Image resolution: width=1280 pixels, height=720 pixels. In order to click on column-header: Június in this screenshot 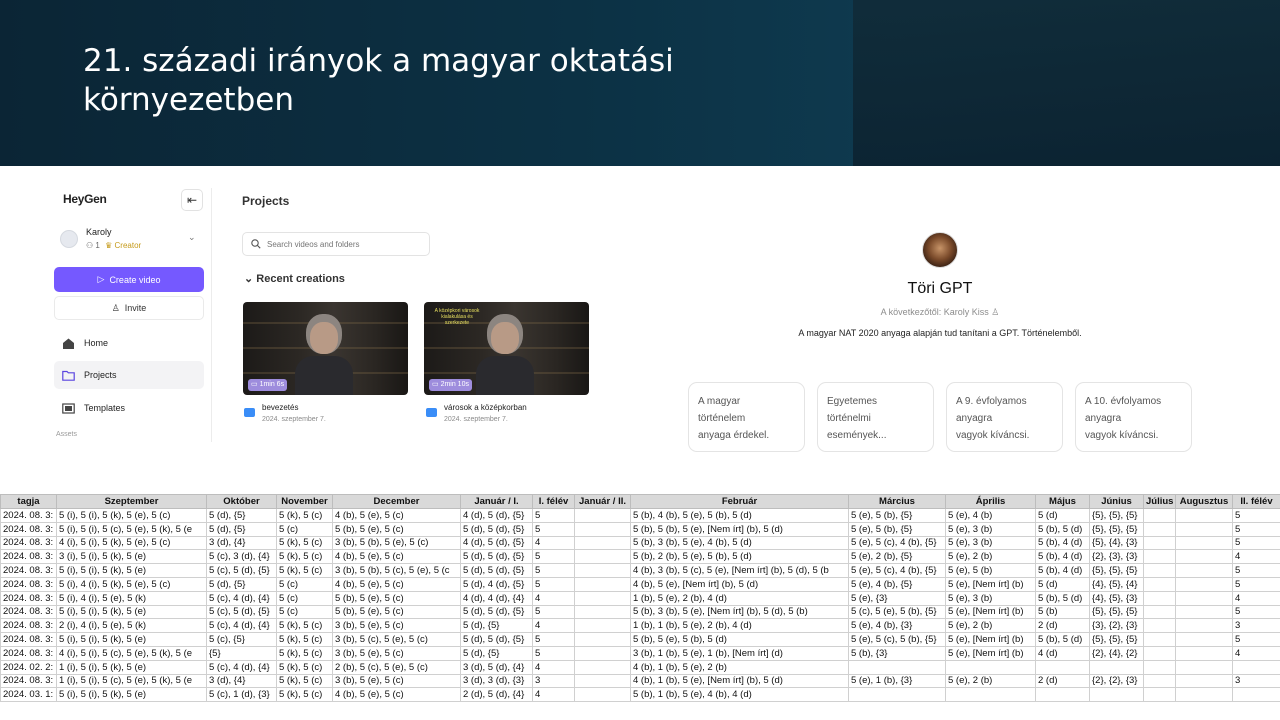, I will do `click(1116, 501)`.